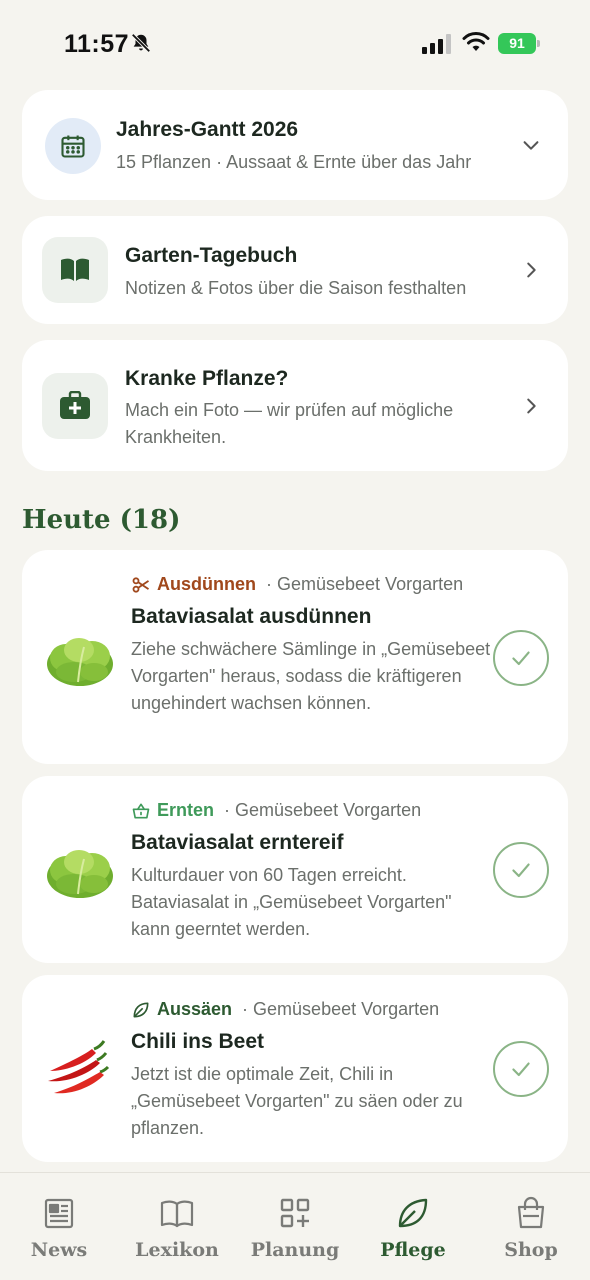  I want to click on tab-planung: Planung, so click(295, 1228).